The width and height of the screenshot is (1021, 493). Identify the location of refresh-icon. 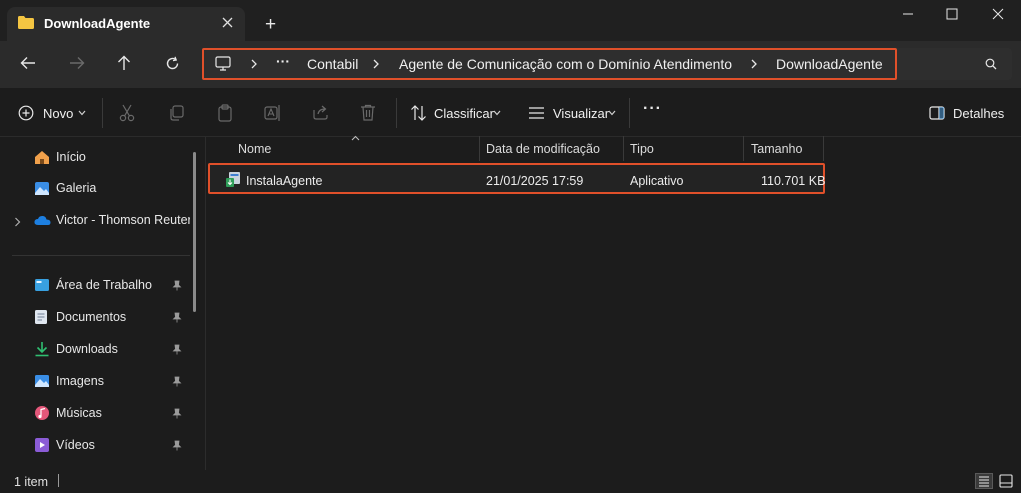
(172, 63).